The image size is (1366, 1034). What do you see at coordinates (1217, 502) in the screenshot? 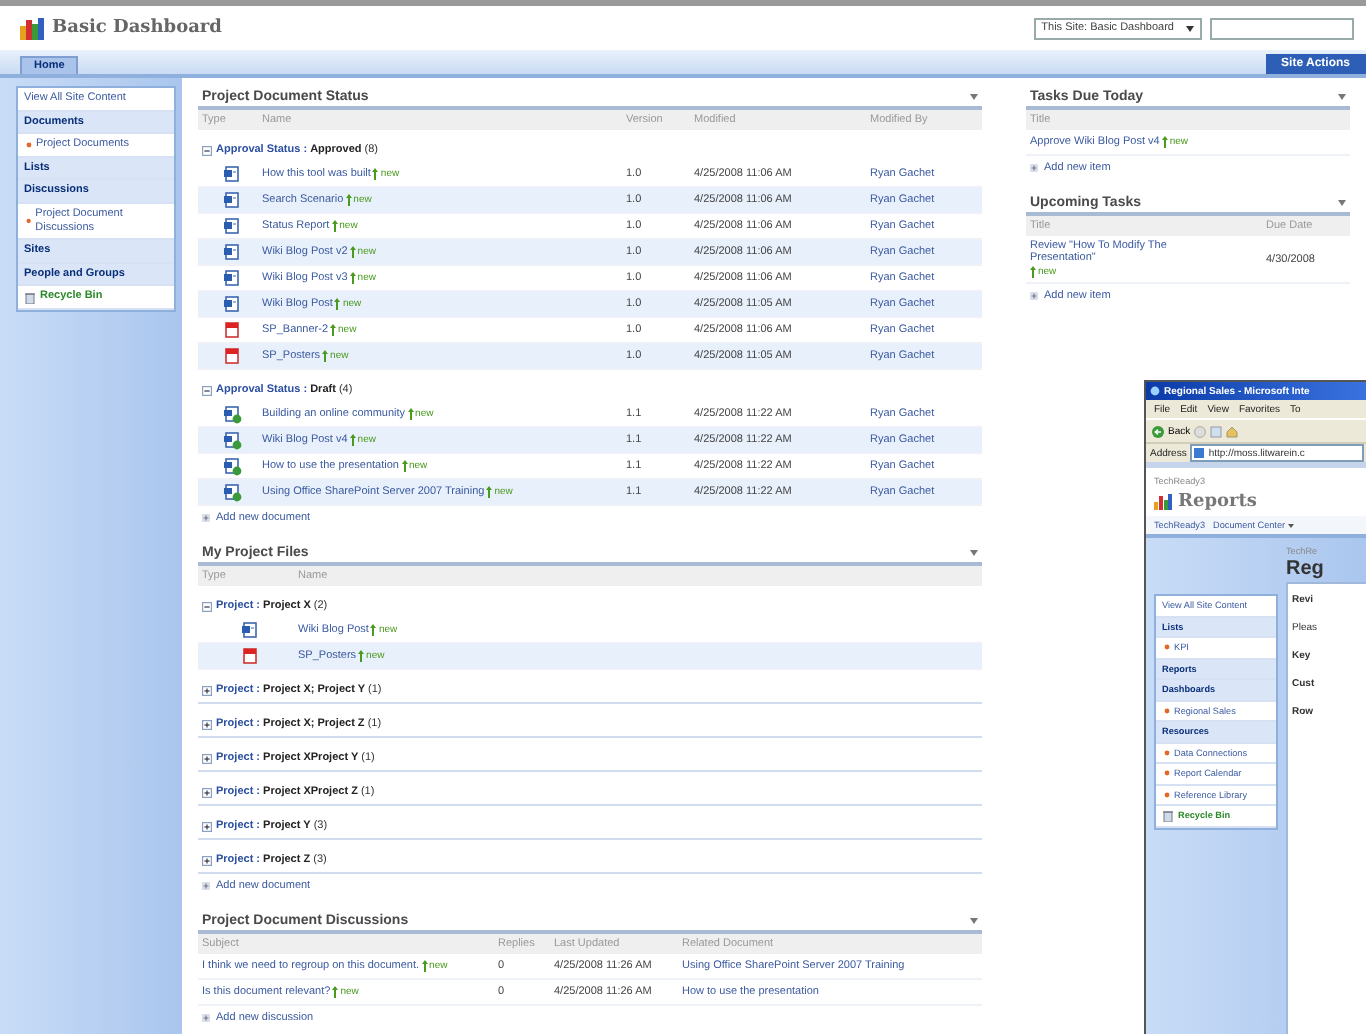
I see `site-title: Reports` at bounding box center [1217, 502].